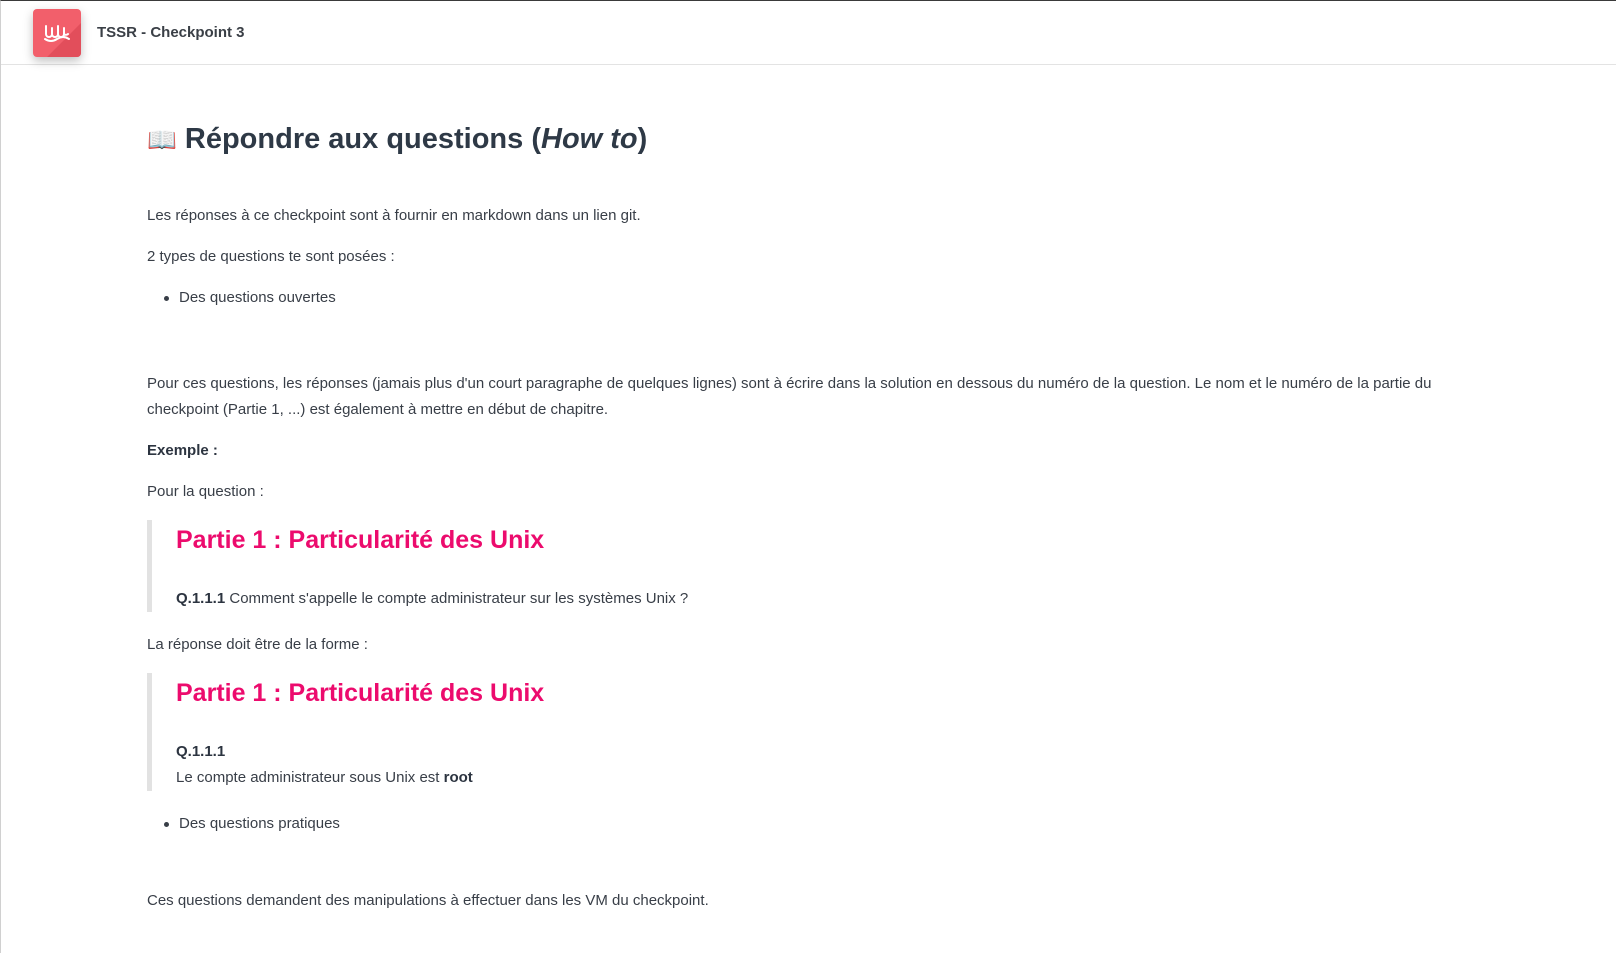 The width and height of the screenshot is (1616, 953). What do you see at coordinates (171, 32) in the screenshot?
I see `app-title: TSSR - Checkpoint 3` at bounding box center [171, 32].